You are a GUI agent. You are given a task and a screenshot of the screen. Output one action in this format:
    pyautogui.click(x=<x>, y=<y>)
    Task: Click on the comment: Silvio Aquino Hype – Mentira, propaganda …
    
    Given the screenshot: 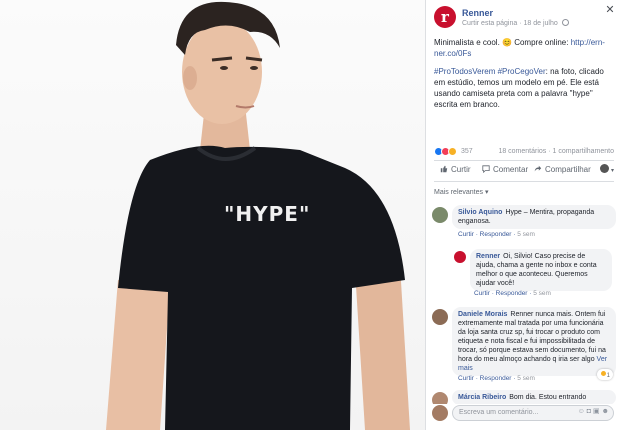 What is the action you would take?
    pyautogui.click(x=524, y=223)
    